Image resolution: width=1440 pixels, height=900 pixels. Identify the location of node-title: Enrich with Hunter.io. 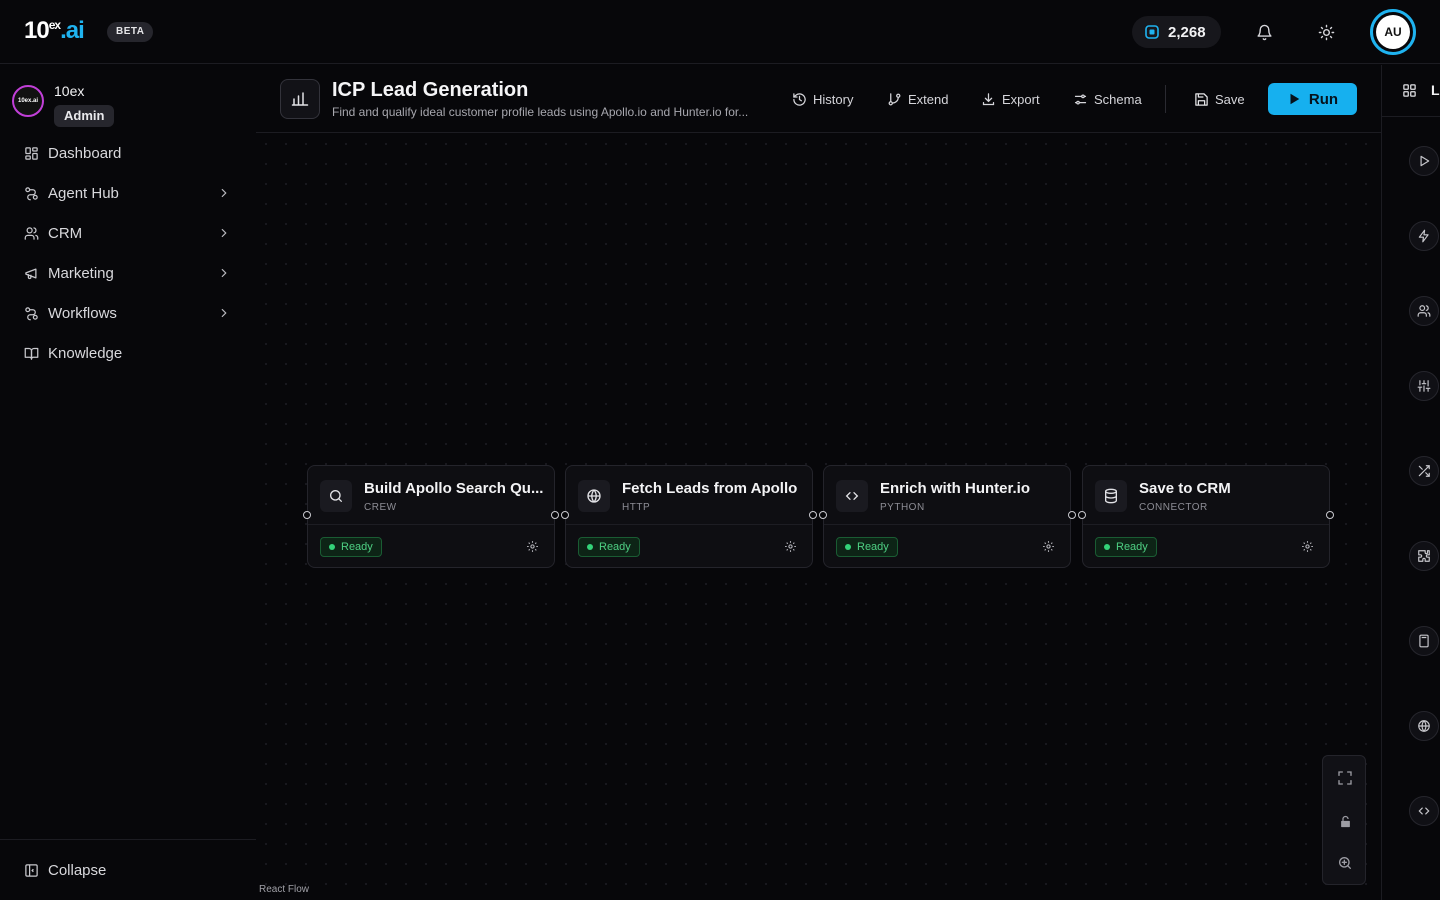
(955, 488).